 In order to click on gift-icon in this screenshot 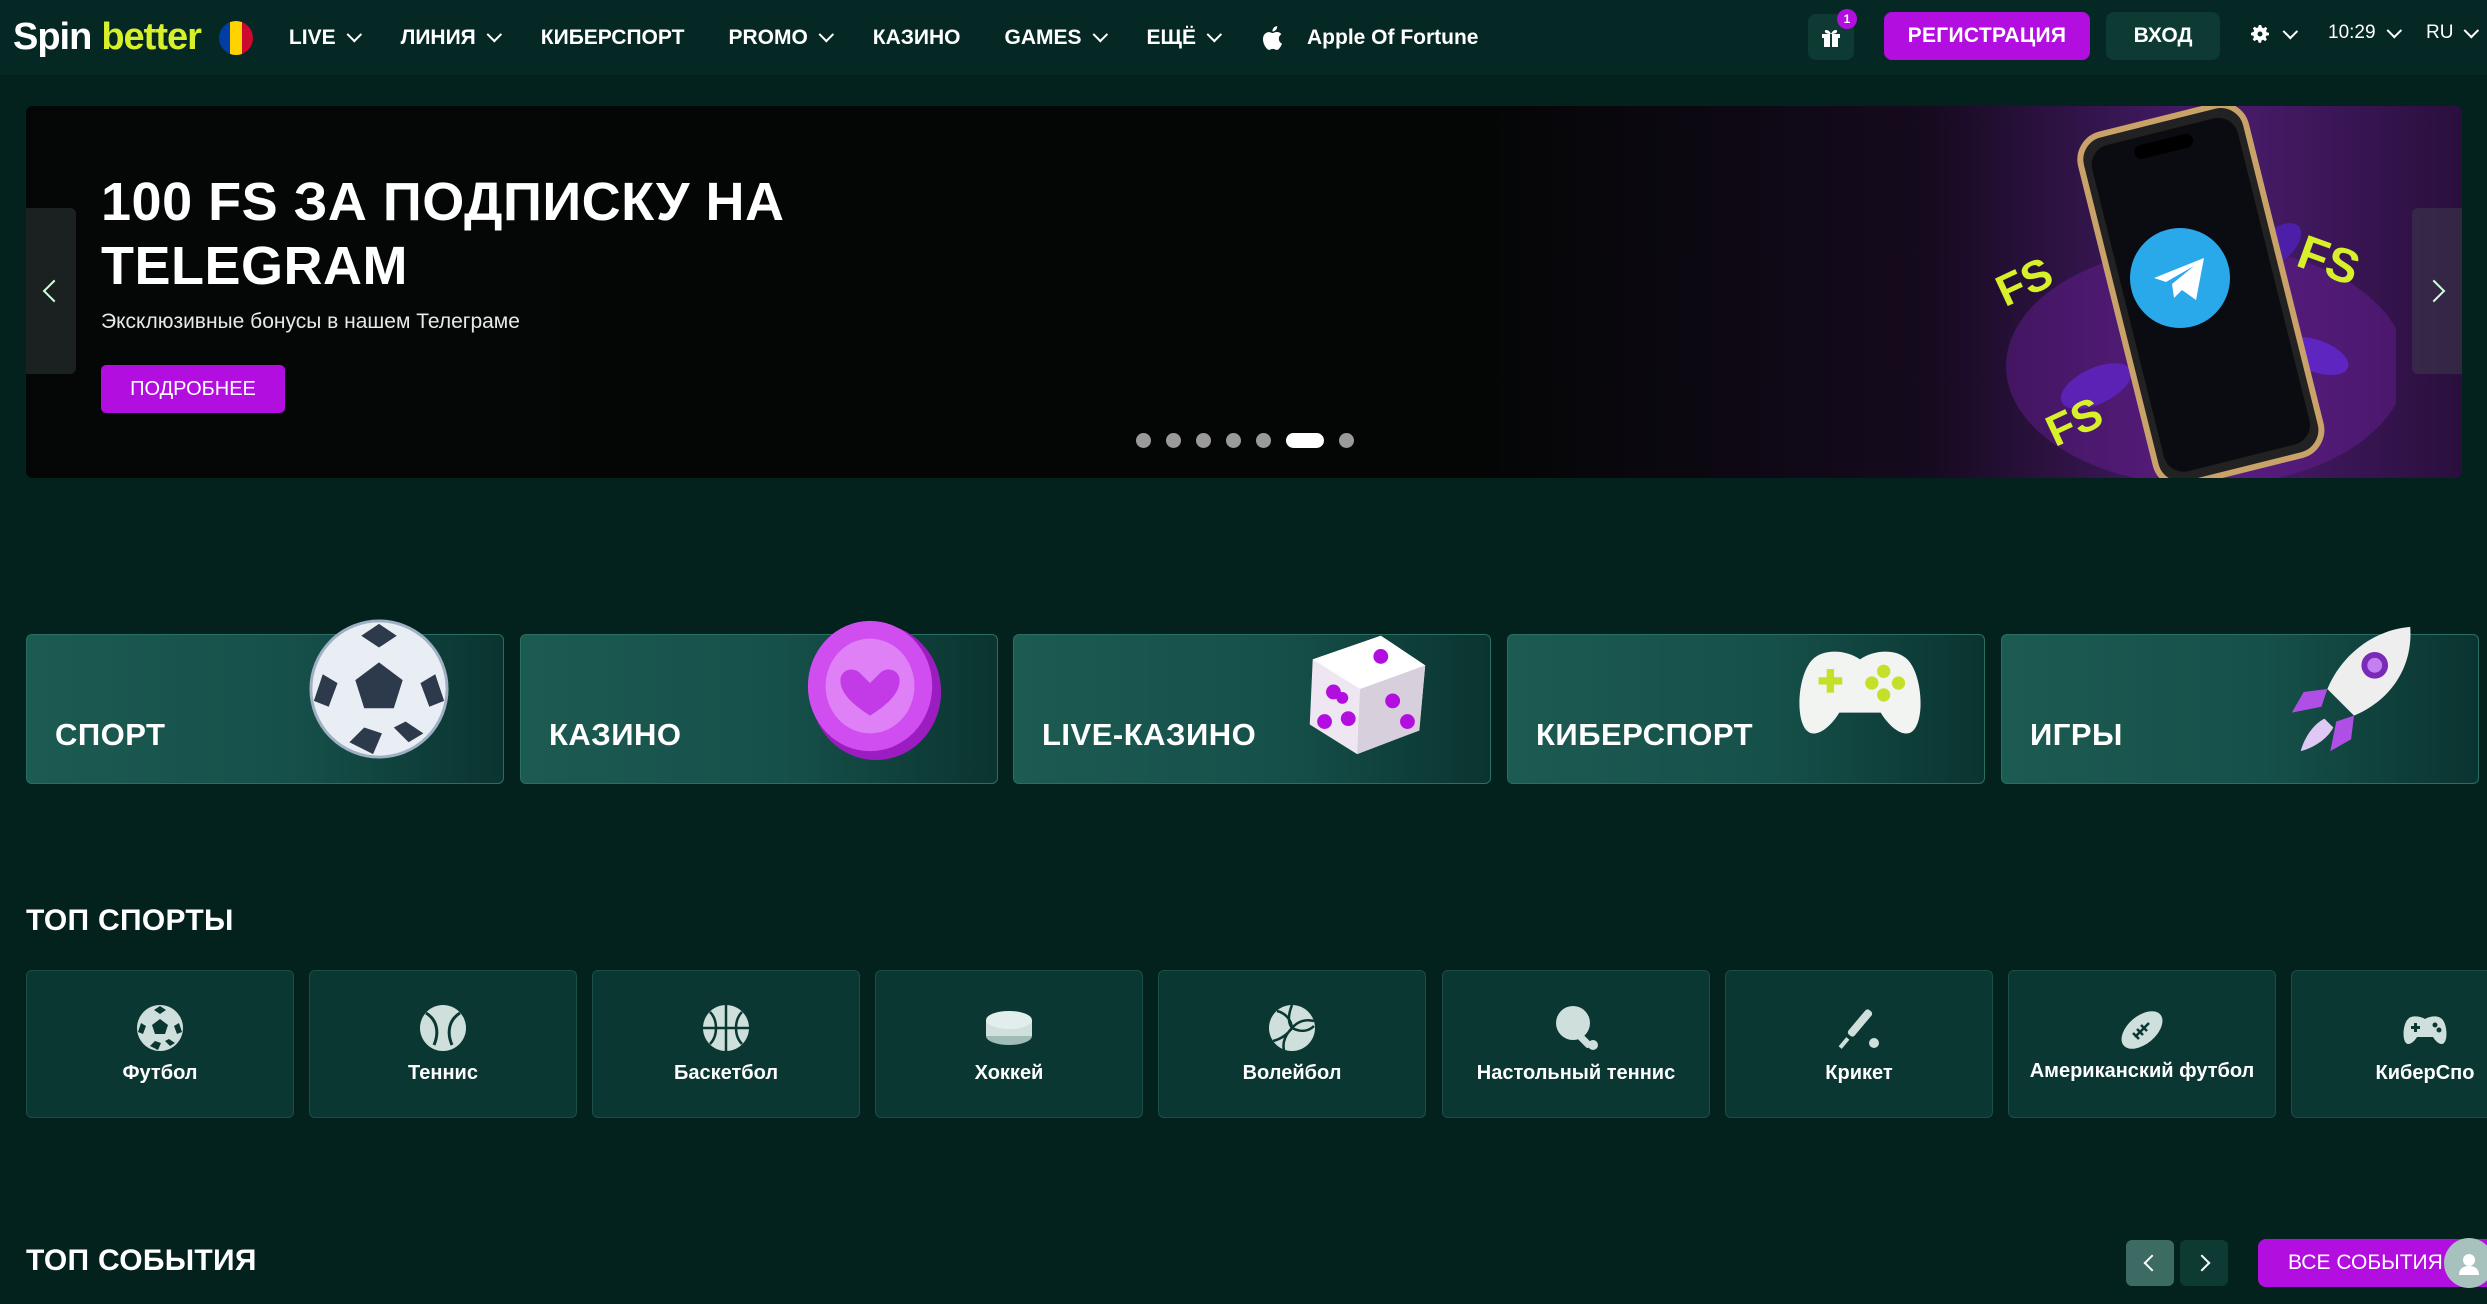, I will do `click(1831, 38)`.